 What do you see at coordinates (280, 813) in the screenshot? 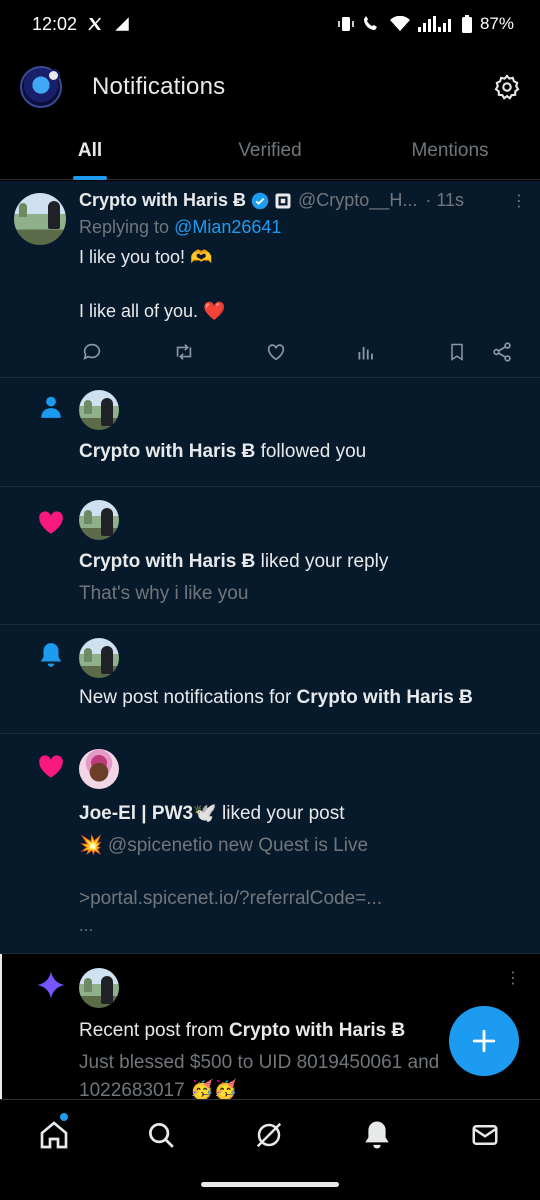
I see `action-text: liked your post` at bounding box center [280, 813].